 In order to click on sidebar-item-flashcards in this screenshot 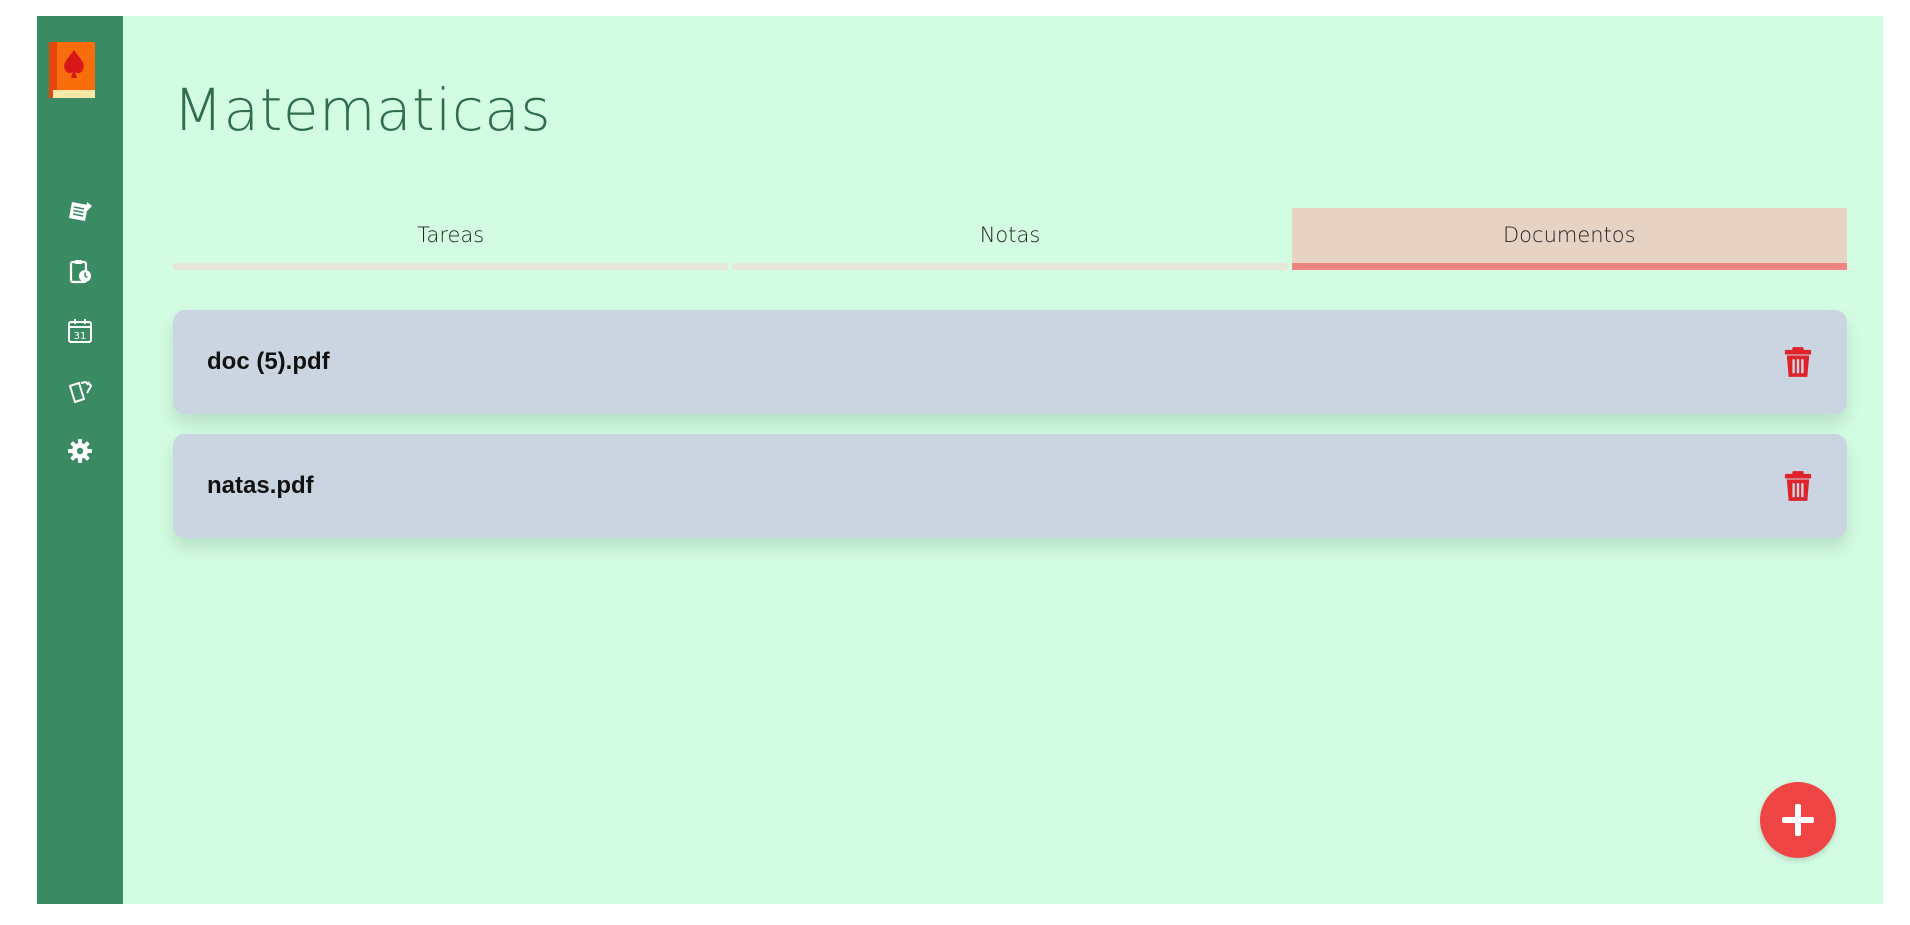, I will do `click(80, 391)`.